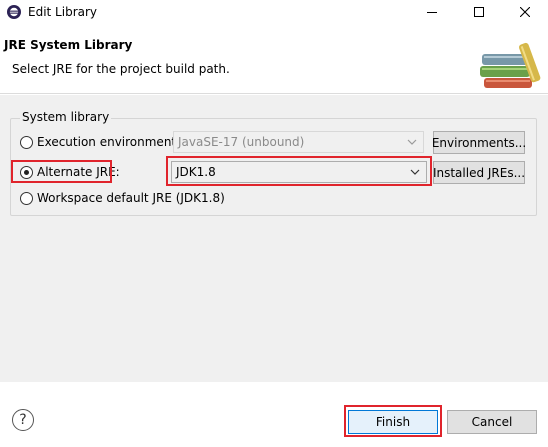  I want to click on close-icon, so click(525, 12).